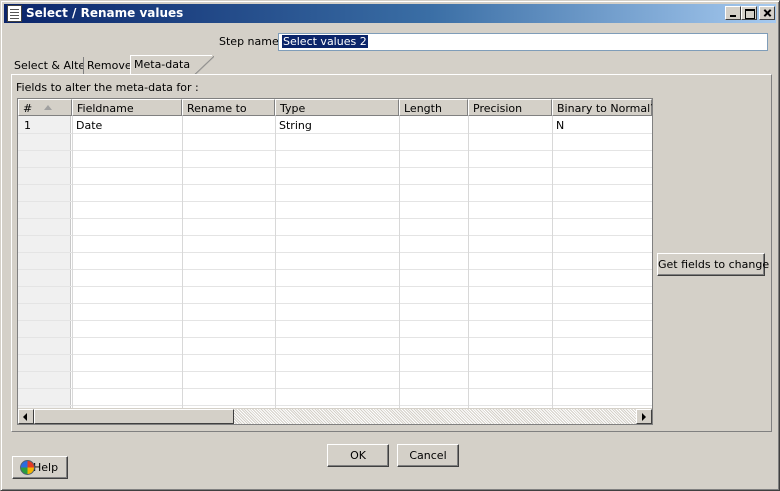  I want to click on cell-type: String, so click(295, 125).